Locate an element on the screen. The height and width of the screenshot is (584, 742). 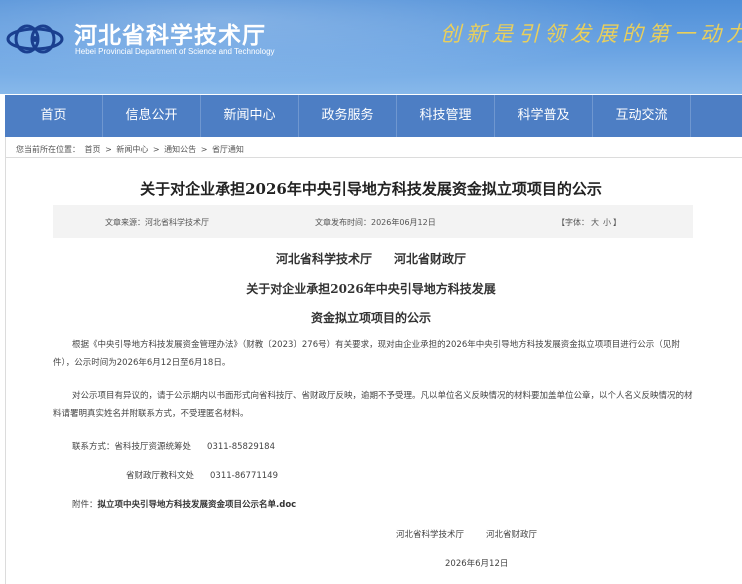
attachment-label: 附件： is located at coordinates (85, 505).